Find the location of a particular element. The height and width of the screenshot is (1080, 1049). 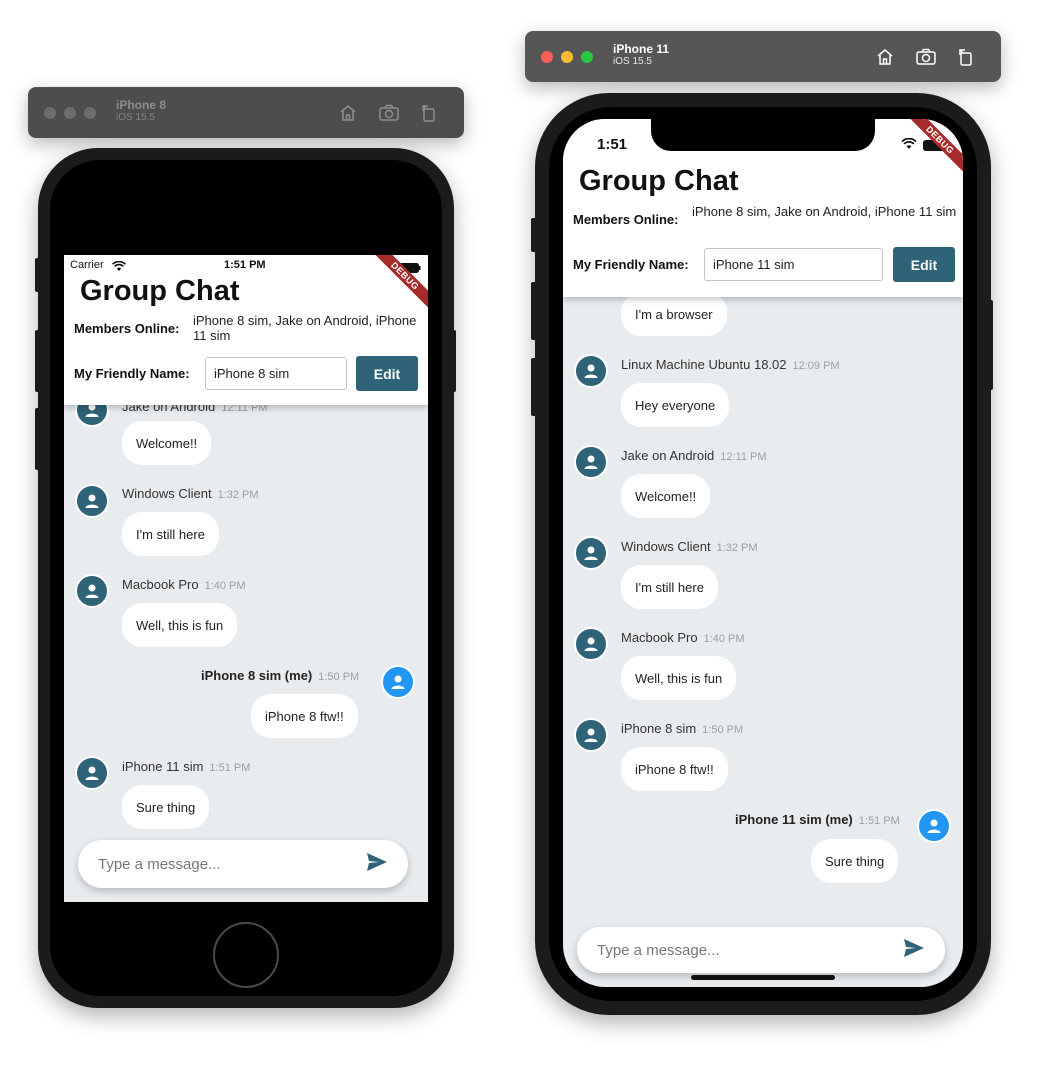

simulator-titlebar-iphone8: iPhone 8 iOS 15.5 is located at coordinates (246, 112).